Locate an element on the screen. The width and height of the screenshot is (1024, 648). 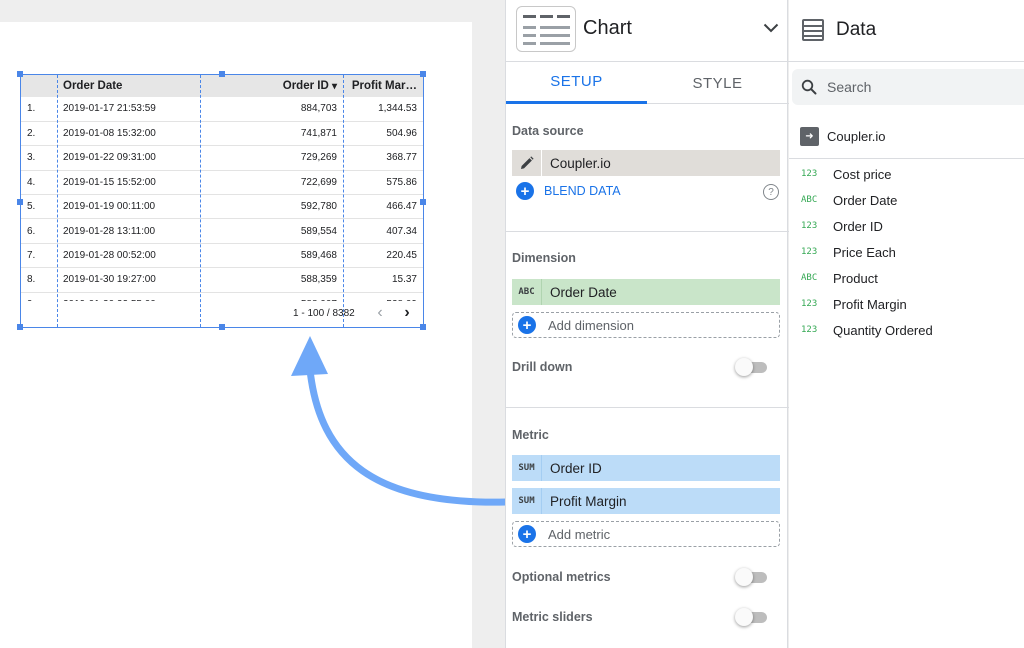
number-type-icon: 123 is located at coordinates (809, 174).